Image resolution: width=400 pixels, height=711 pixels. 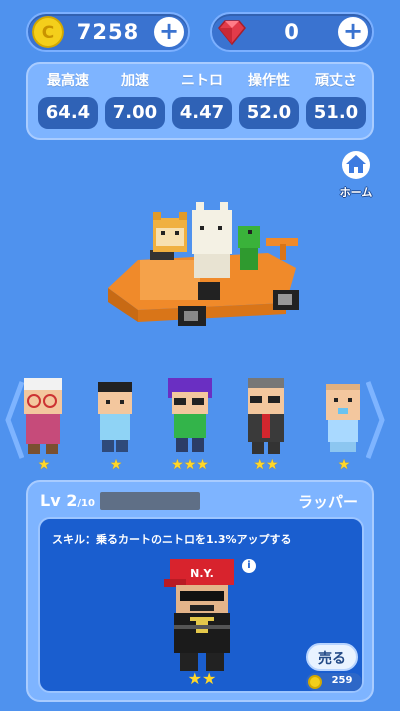 I want to click on stat-top-speed: 最高速 64.4, so click(x=68, y=99).